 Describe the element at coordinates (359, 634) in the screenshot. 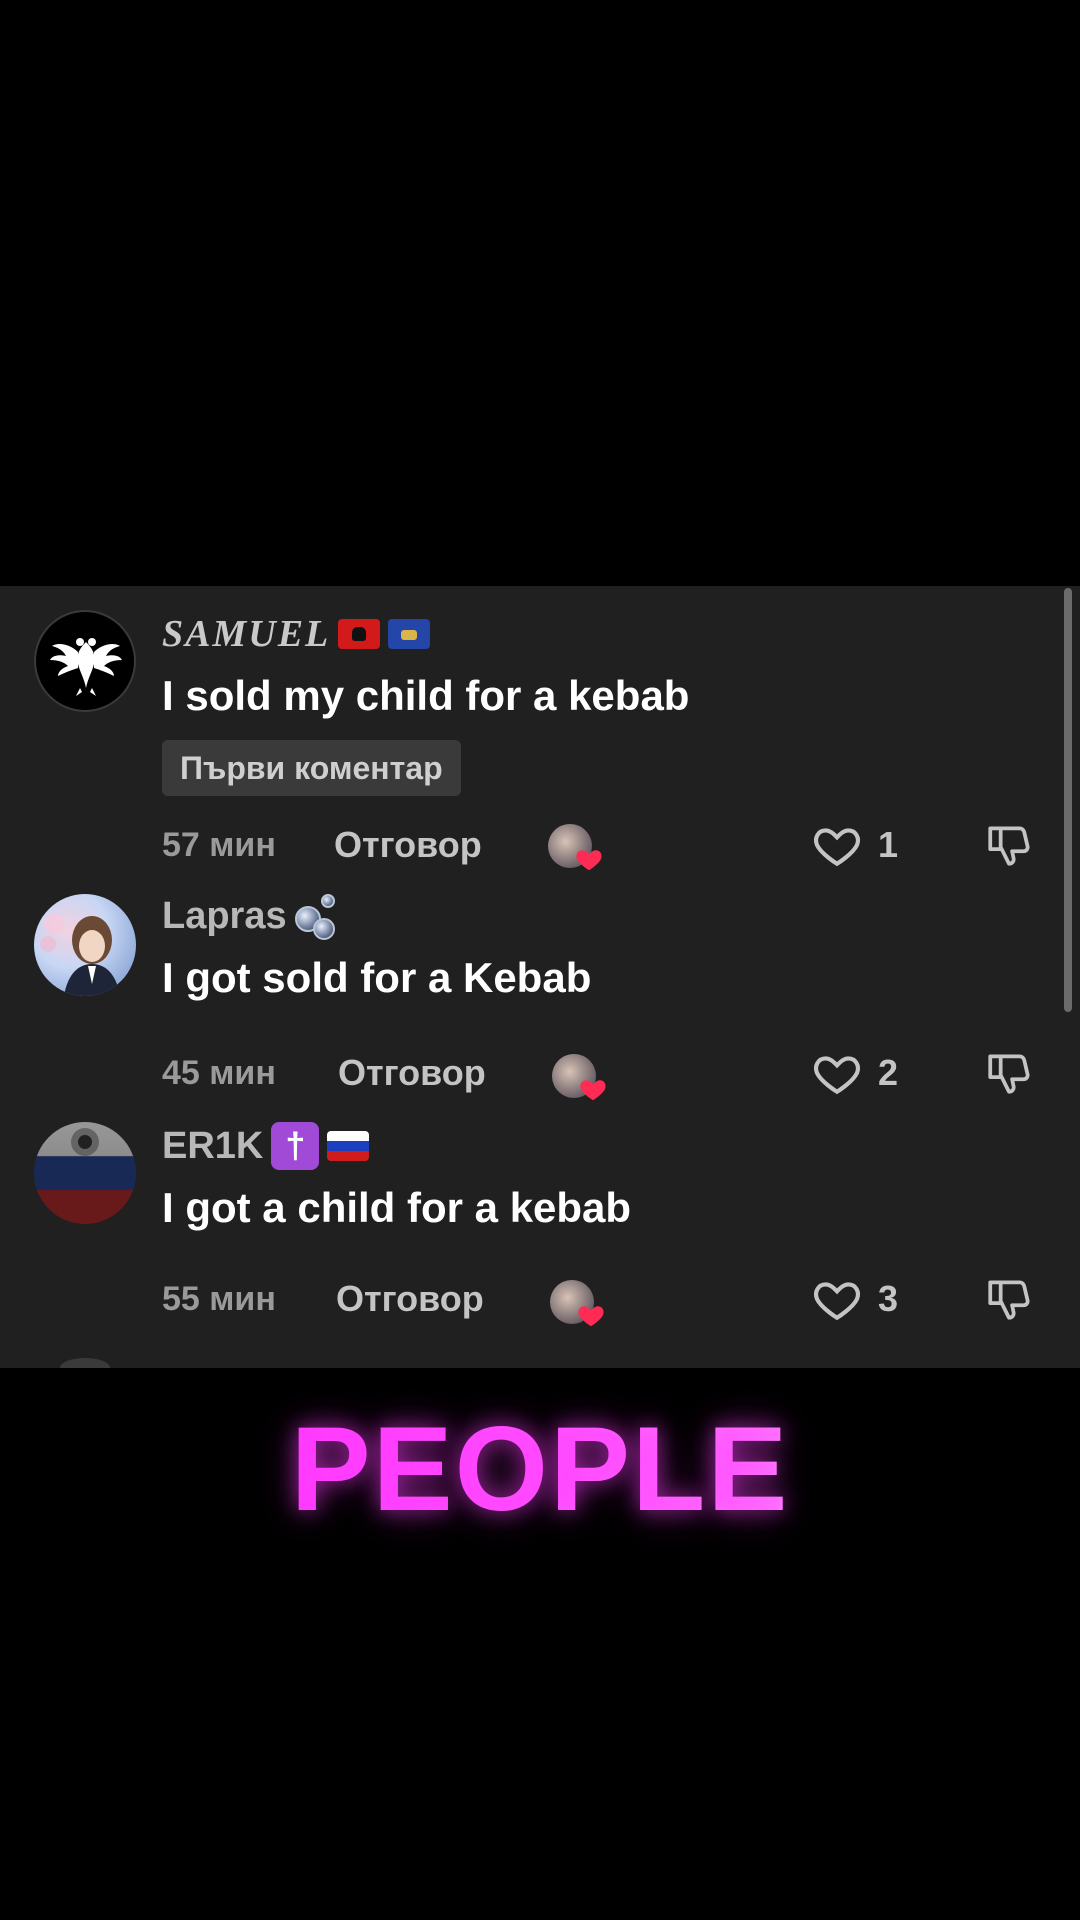

I see `albania-flag-icon` at that location.